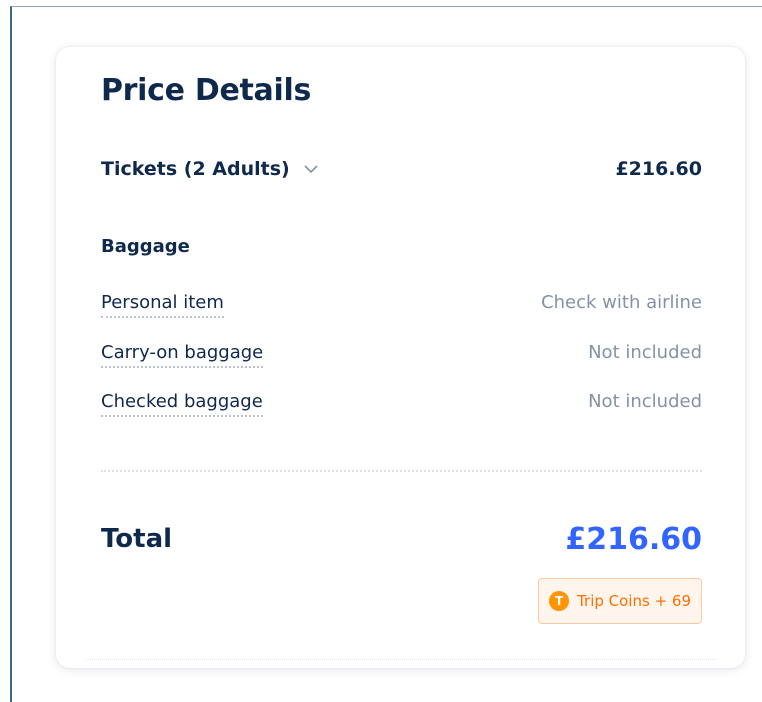  What do you see at coordinates (401, 539) in the screenshot?
I see `total-row: Total £216.60` at bounding box center [401, 539].